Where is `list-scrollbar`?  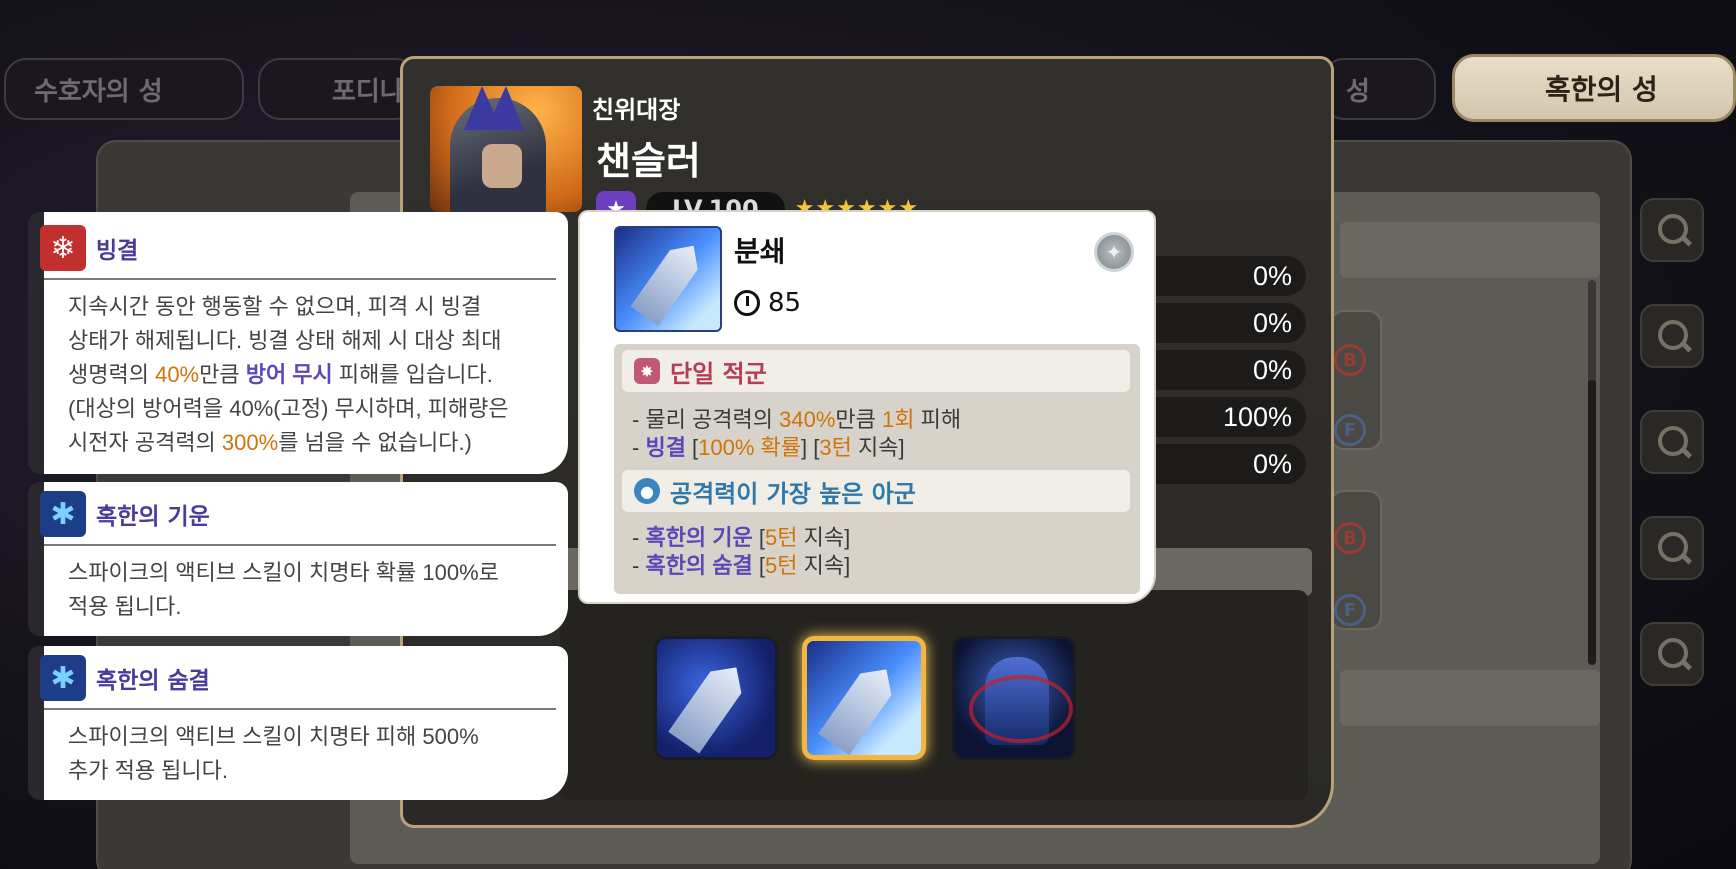
list-scrollbar is located at coordinates (1592, 472).